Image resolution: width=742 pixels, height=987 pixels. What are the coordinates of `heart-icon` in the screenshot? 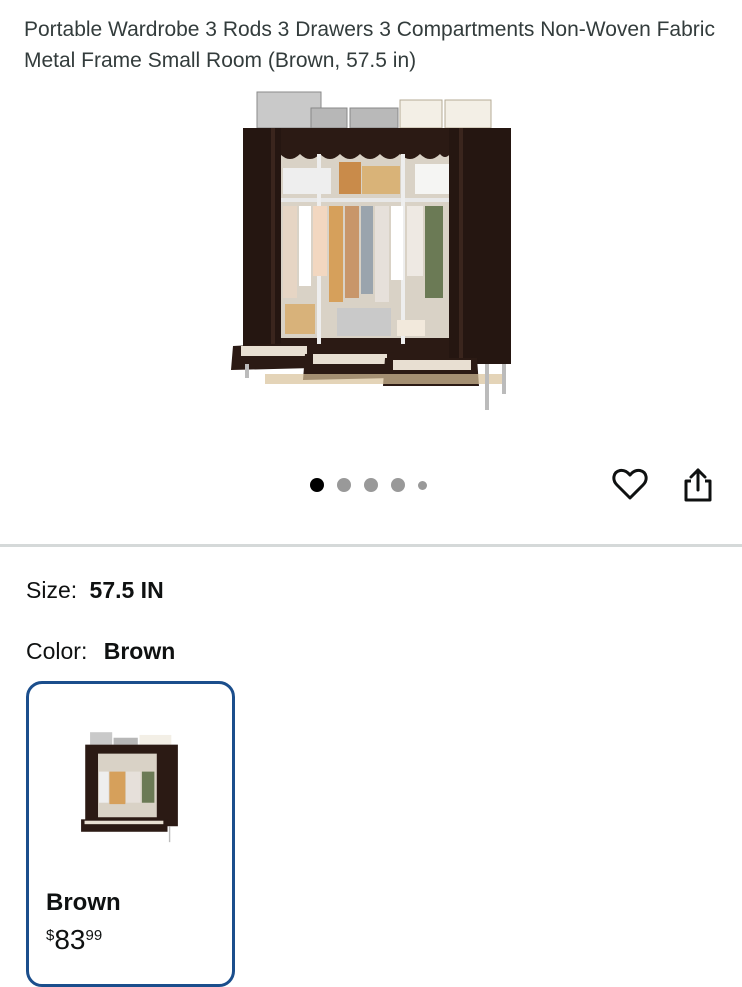 It's located at (630, 484).